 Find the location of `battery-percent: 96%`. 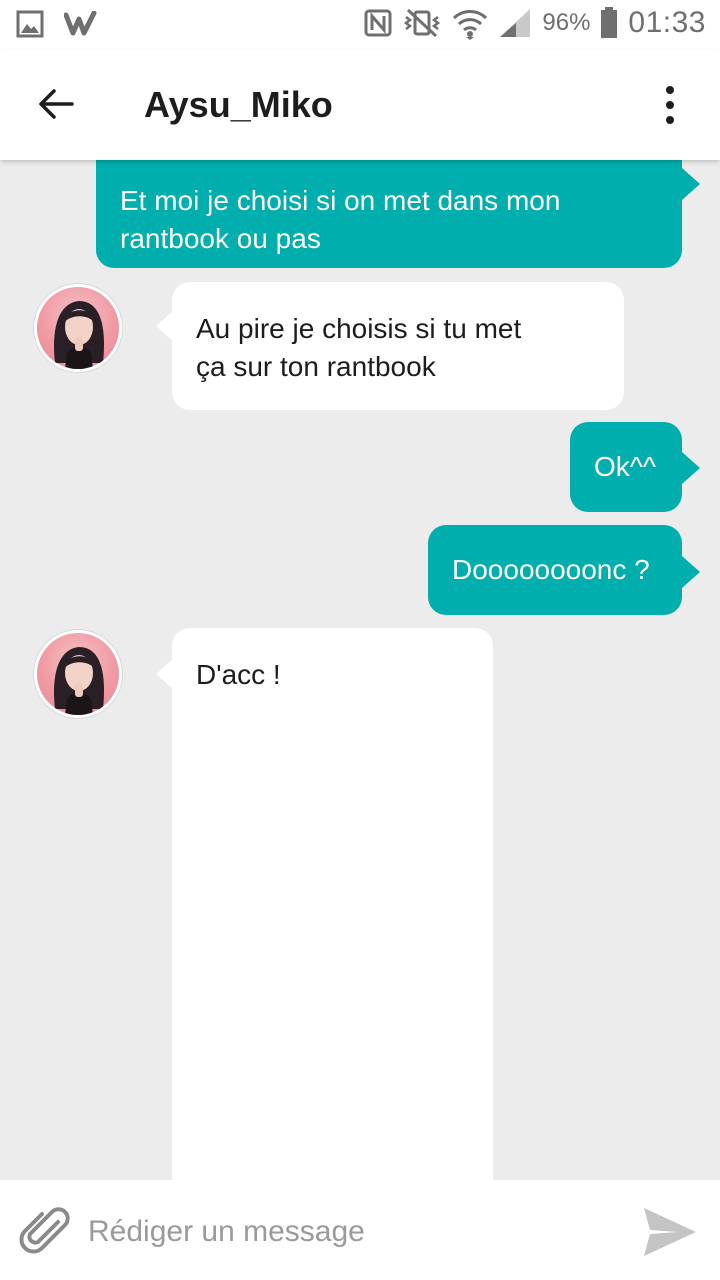

battery-percent: 96% is located at coordinates (566, 22).